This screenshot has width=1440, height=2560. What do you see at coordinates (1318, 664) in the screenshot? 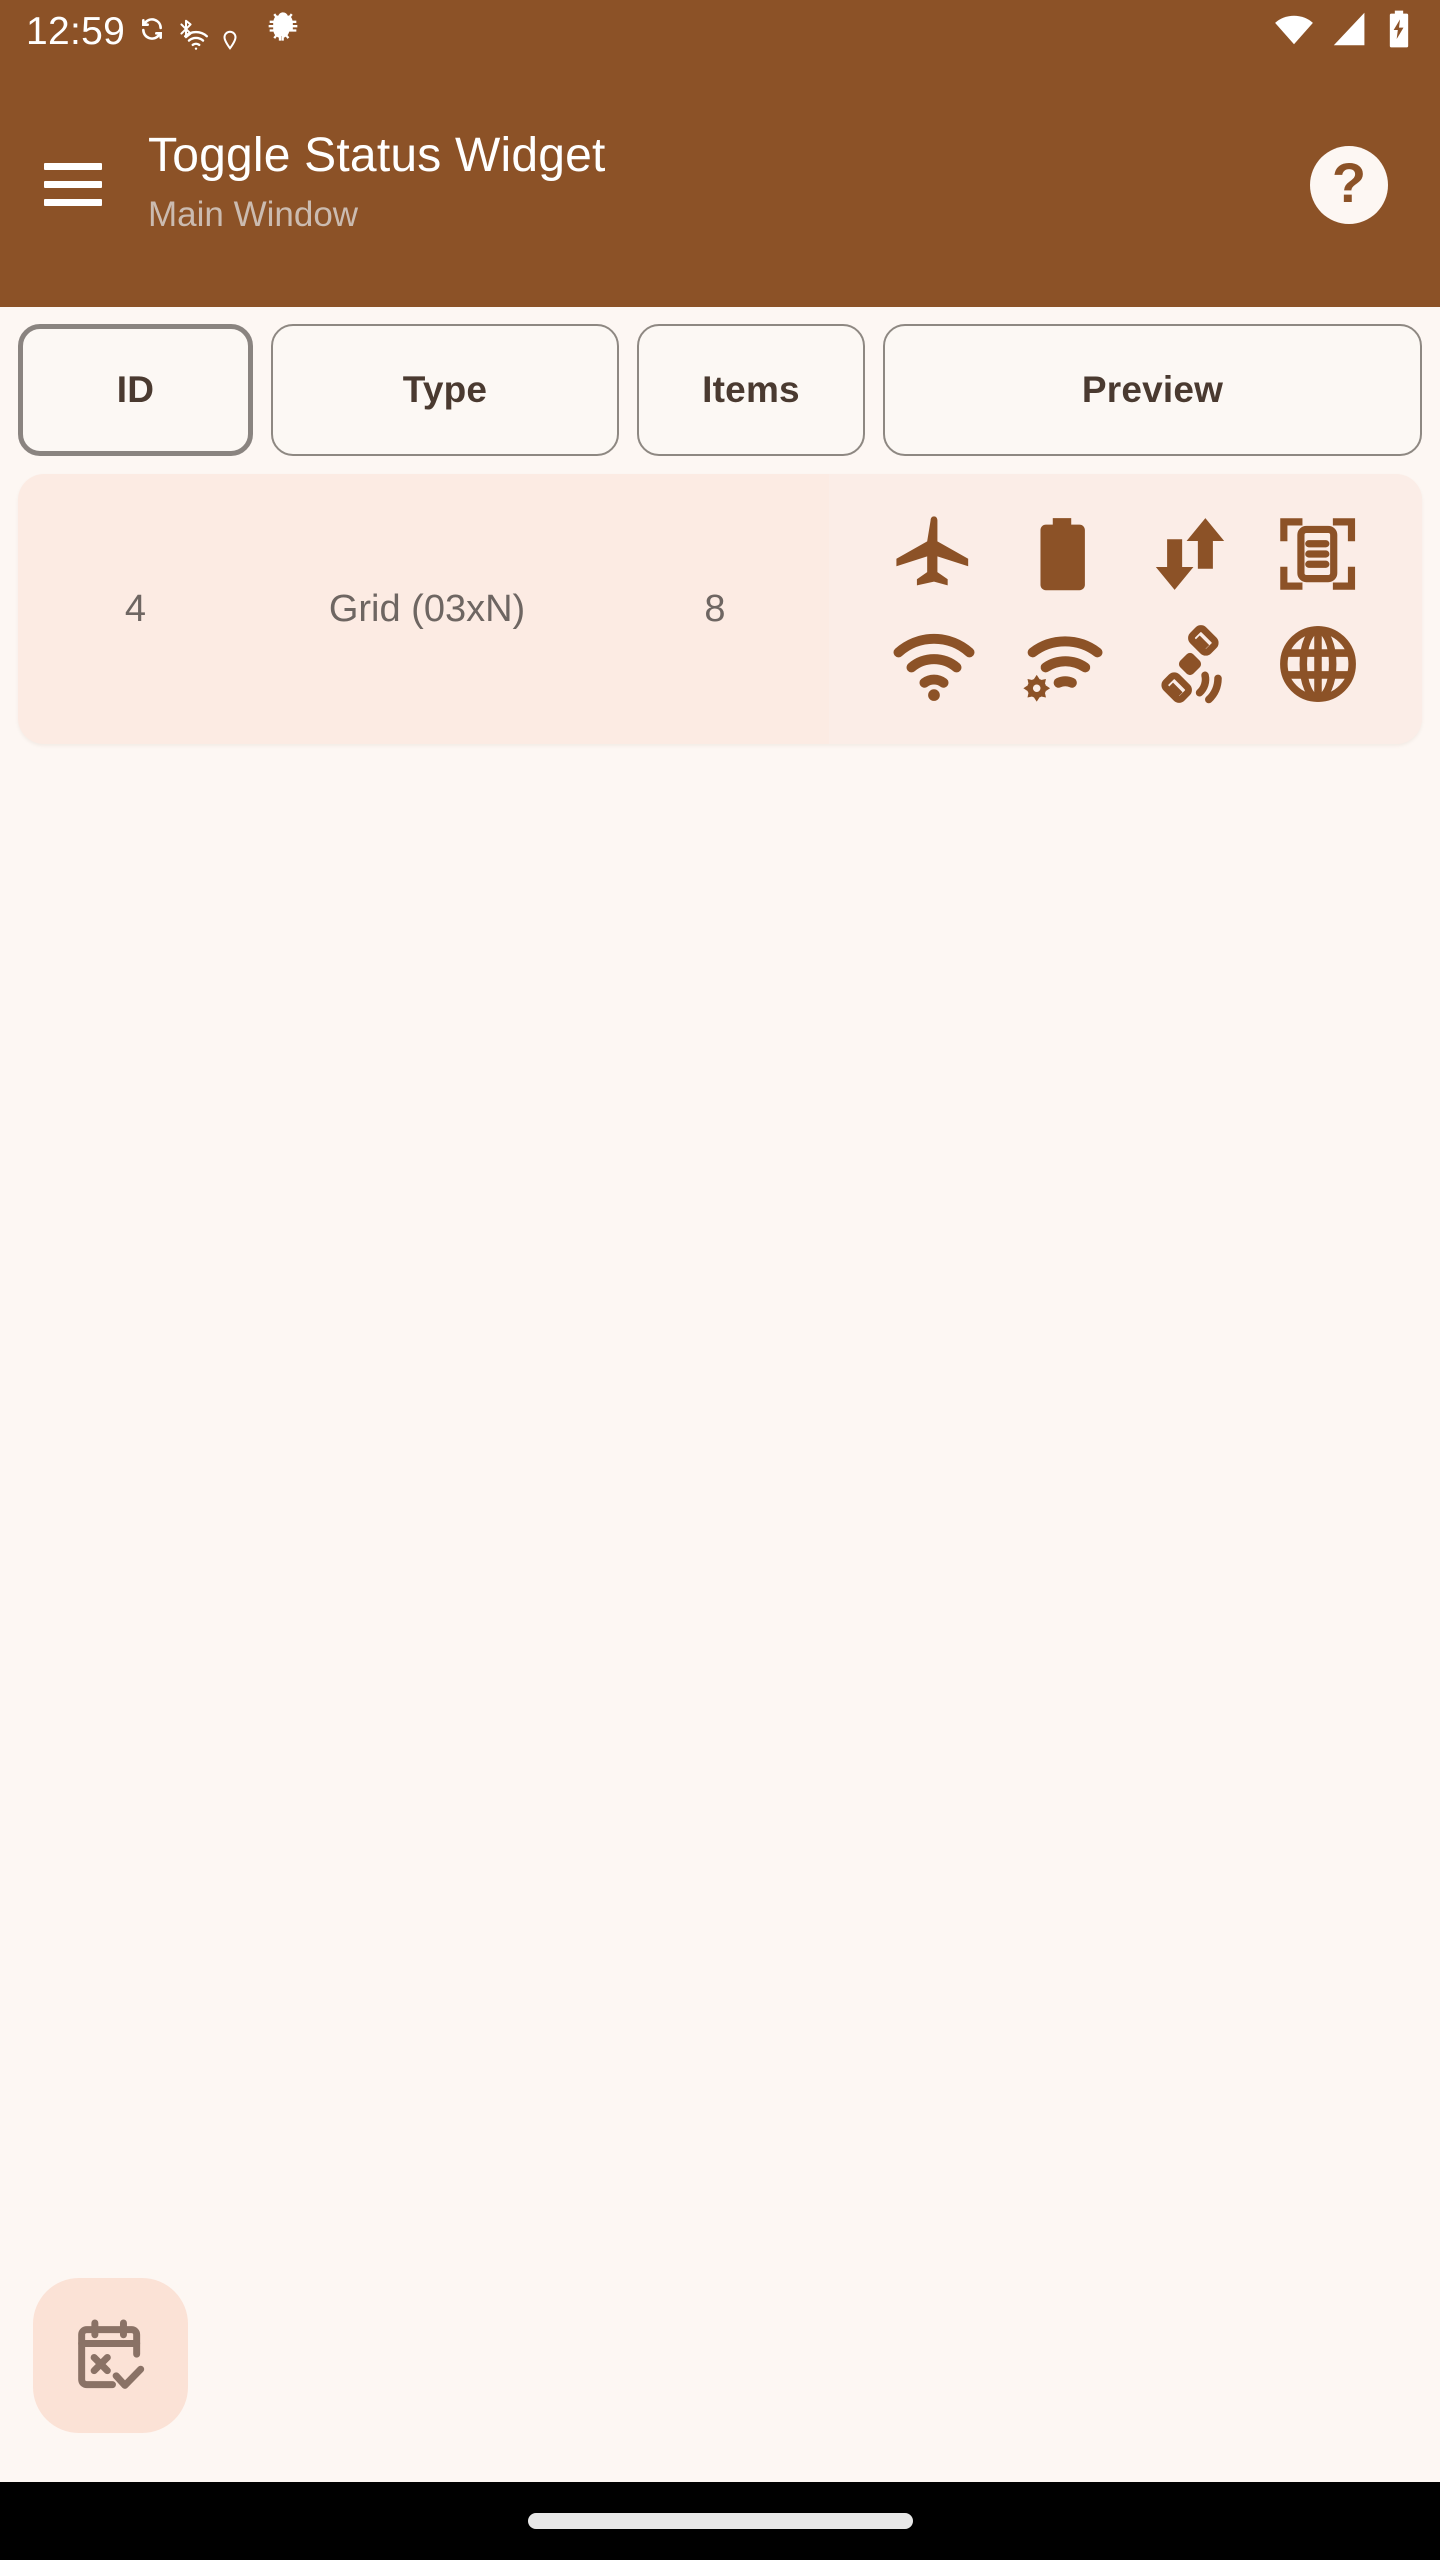
I see `globe-icon` at bounding box center [1318, 664].